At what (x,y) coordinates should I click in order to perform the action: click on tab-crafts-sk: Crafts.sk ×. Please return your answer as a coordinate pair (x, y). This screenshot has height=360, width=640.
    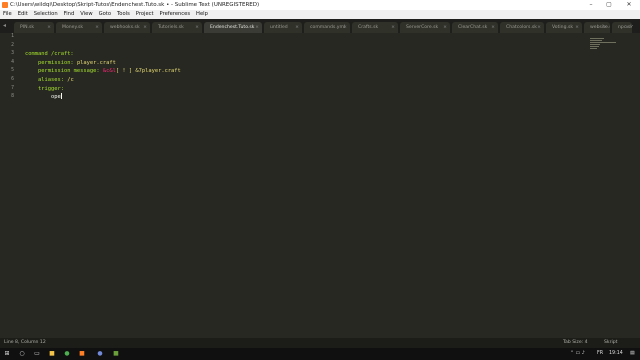
    Looking at the image, I should click on (375, 27).